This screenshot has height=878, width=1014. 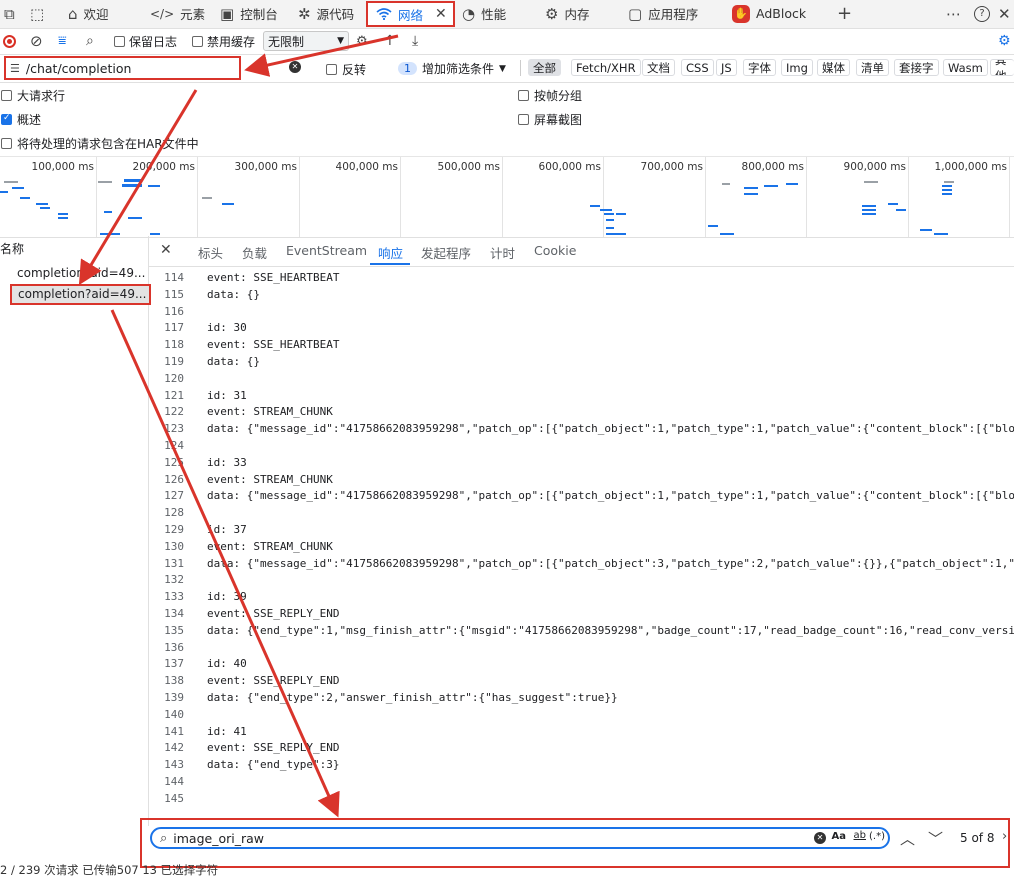 What do you see at coordinates (37, 13) in the screenshot?
I see `inspect-icon: ⬚` at bounding box center [37, 13].